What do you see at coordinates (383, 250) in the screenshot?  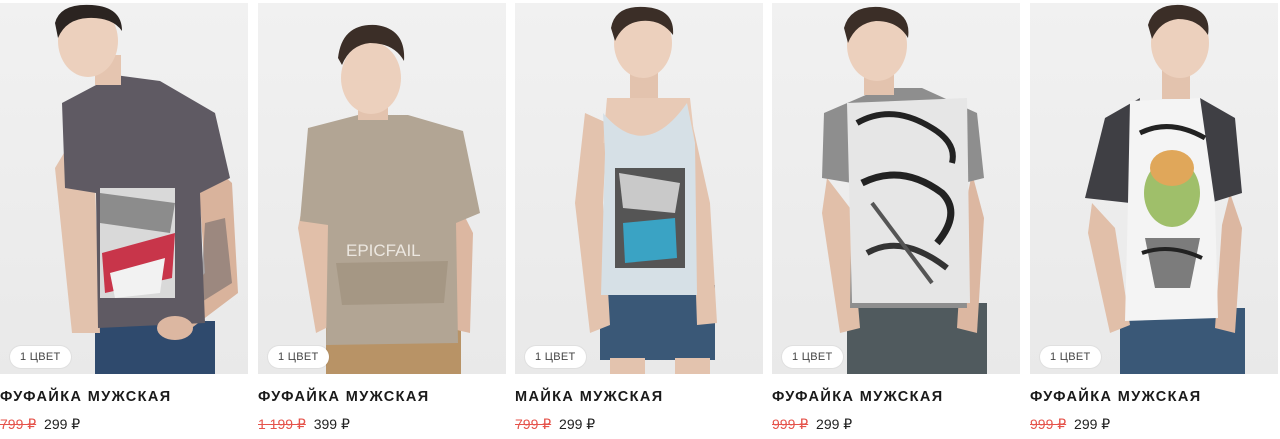 I see `shirt-print-text: EPICFAIL` at bounding box center [383, 250].